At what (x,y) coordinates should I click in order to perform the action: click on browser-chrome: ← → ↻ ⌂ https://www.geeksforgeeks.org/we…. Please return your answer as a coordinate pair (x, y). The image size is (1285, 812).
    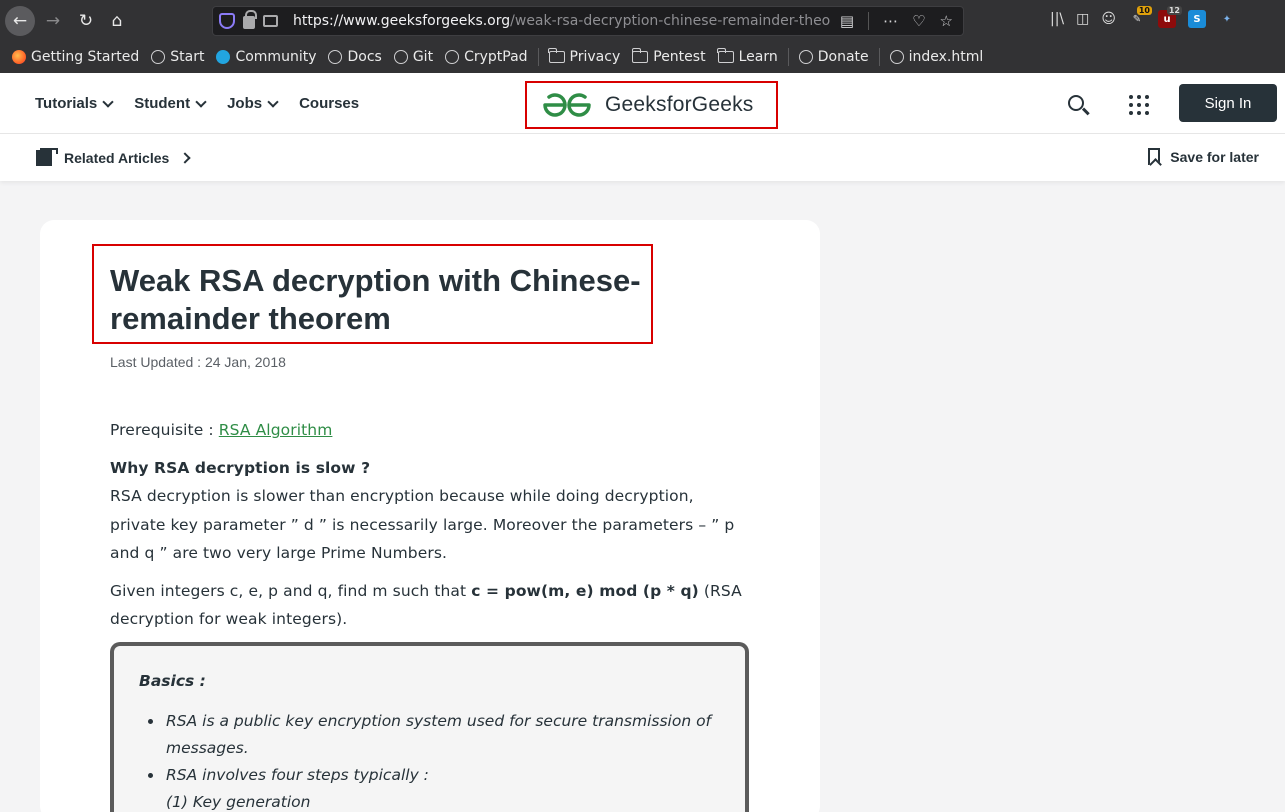
    Looking at the image, I should click on (642, 36).